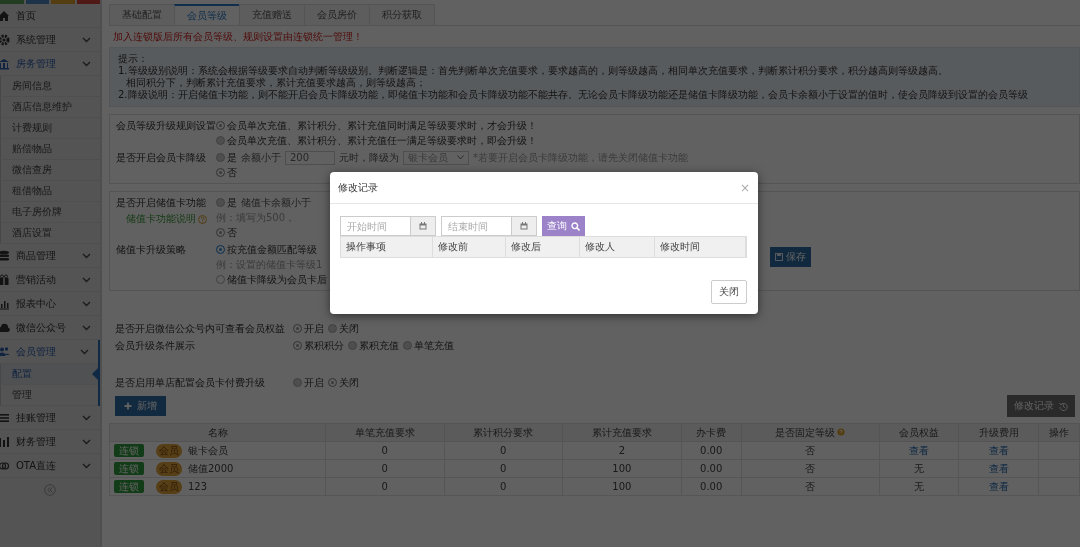 The image size is (1080, 547). I want to click on column-header: 修改人, so click(617, 247).